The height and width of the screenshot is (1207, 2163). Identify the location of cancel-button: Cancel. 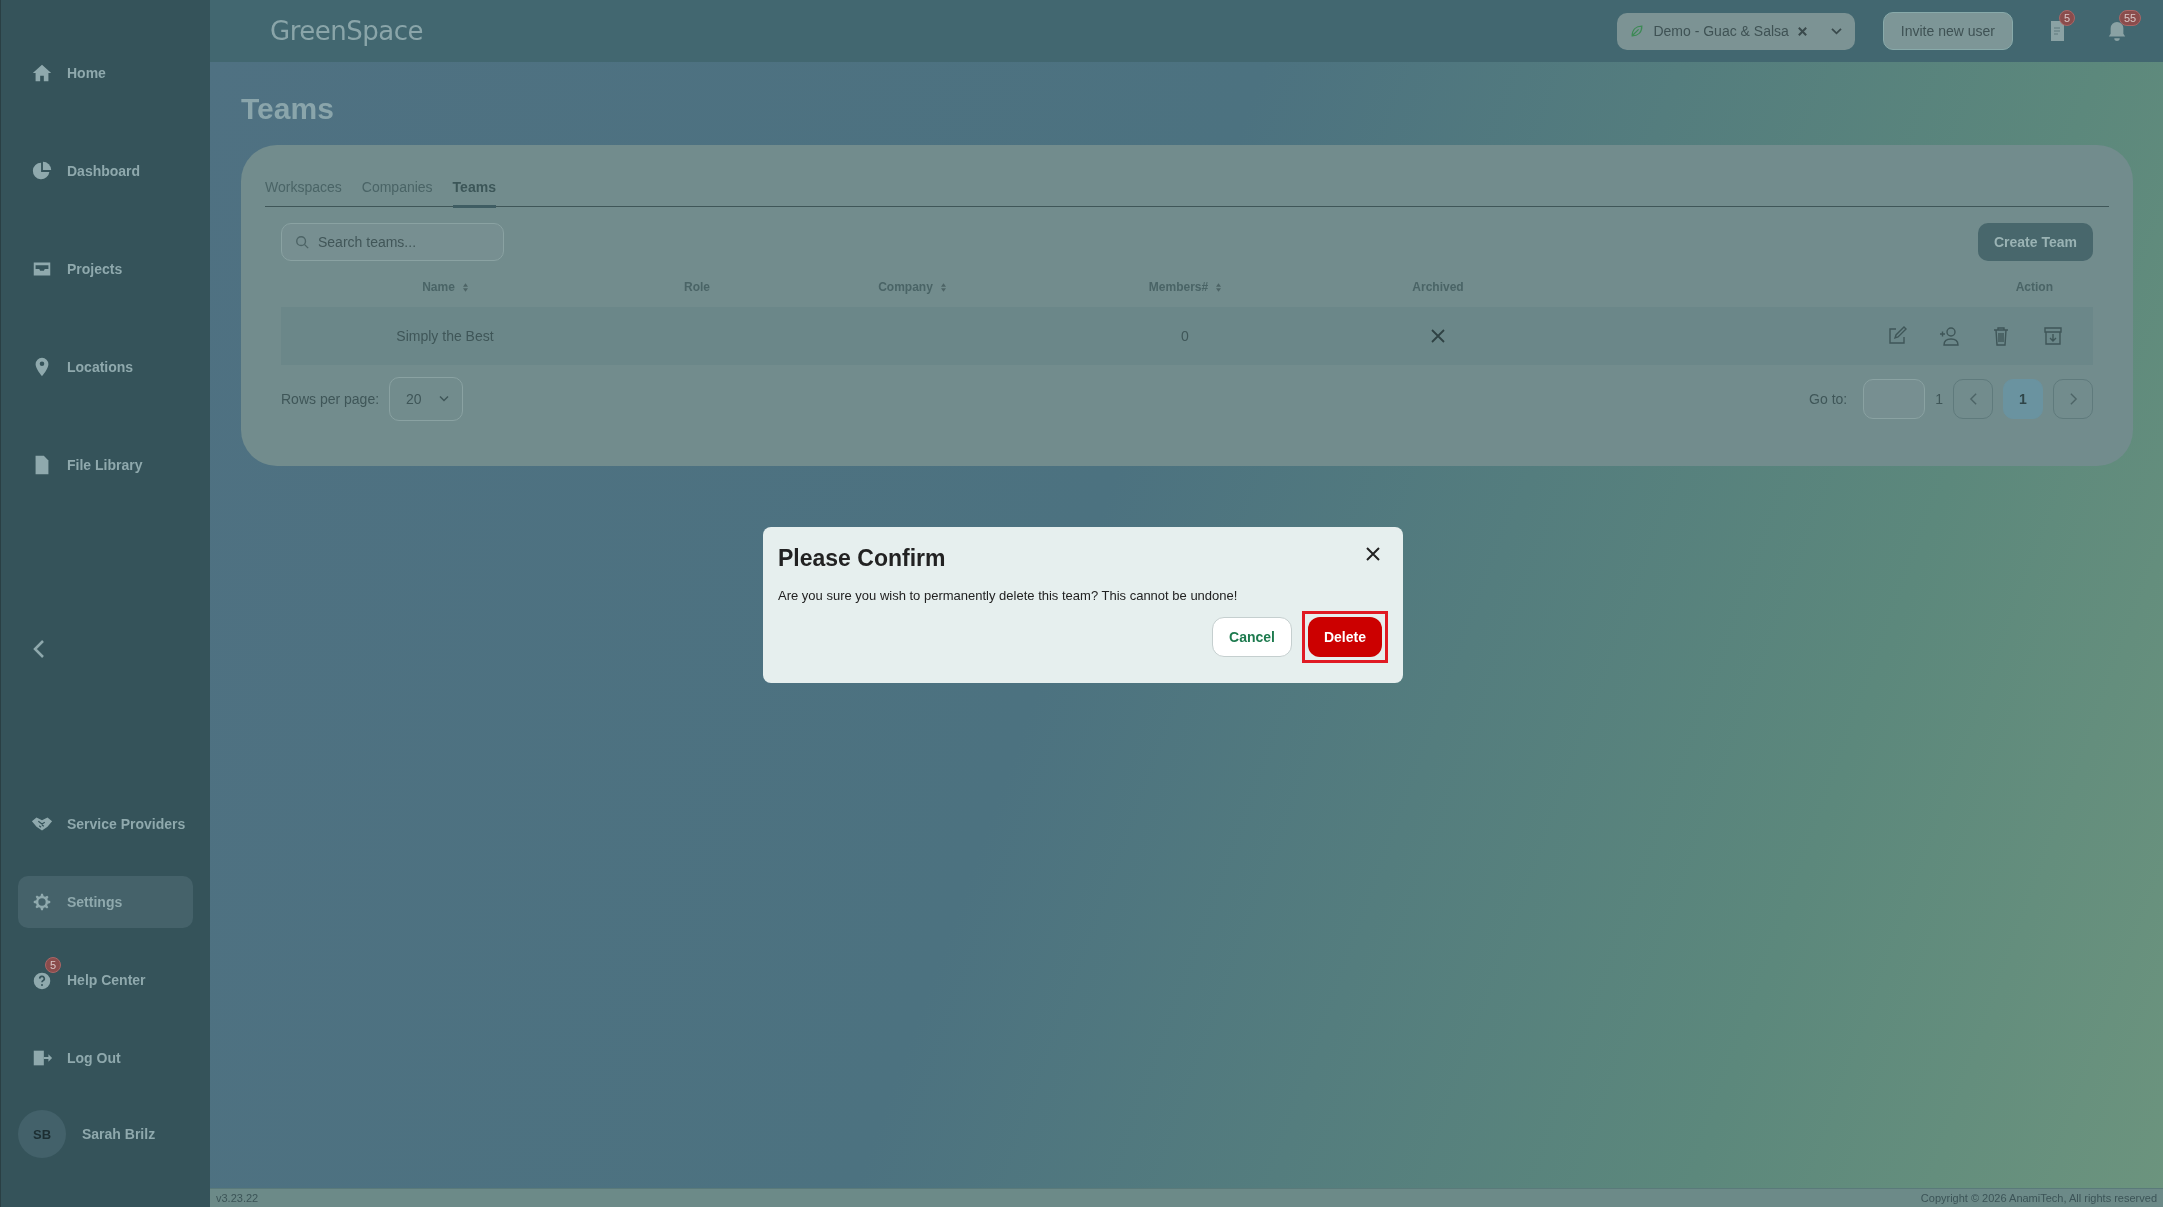
(1252, 637).